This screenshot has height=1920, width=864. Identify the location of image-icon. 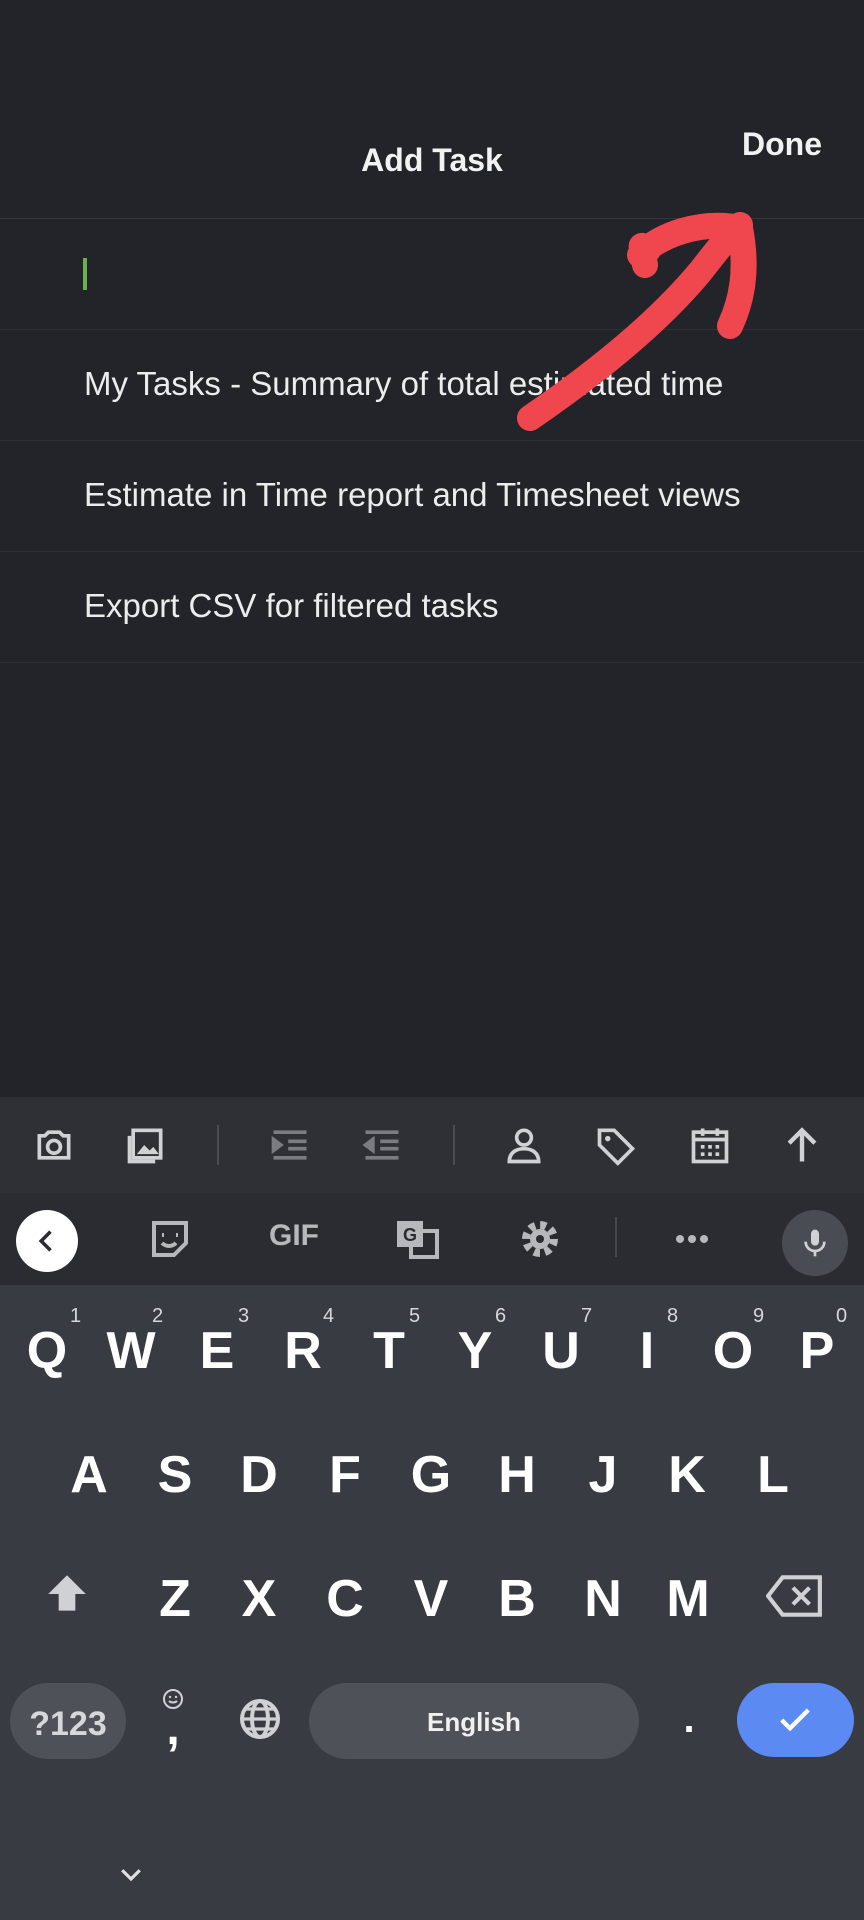
(146, 1145).